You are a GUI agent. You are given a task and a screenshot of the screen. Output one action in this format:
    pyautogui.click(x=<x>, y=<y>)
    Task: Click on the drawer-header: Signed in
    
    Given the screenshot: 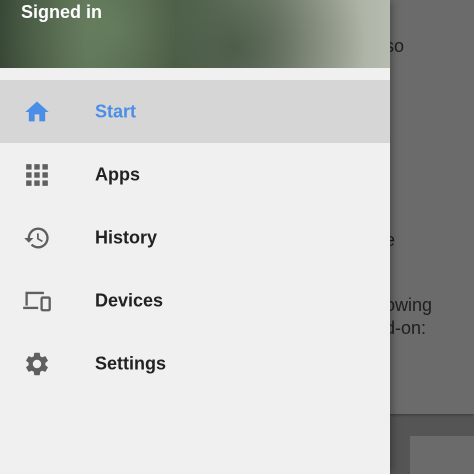 What is the action you would take?
    pyautogui.click(x=195, y=34)
    